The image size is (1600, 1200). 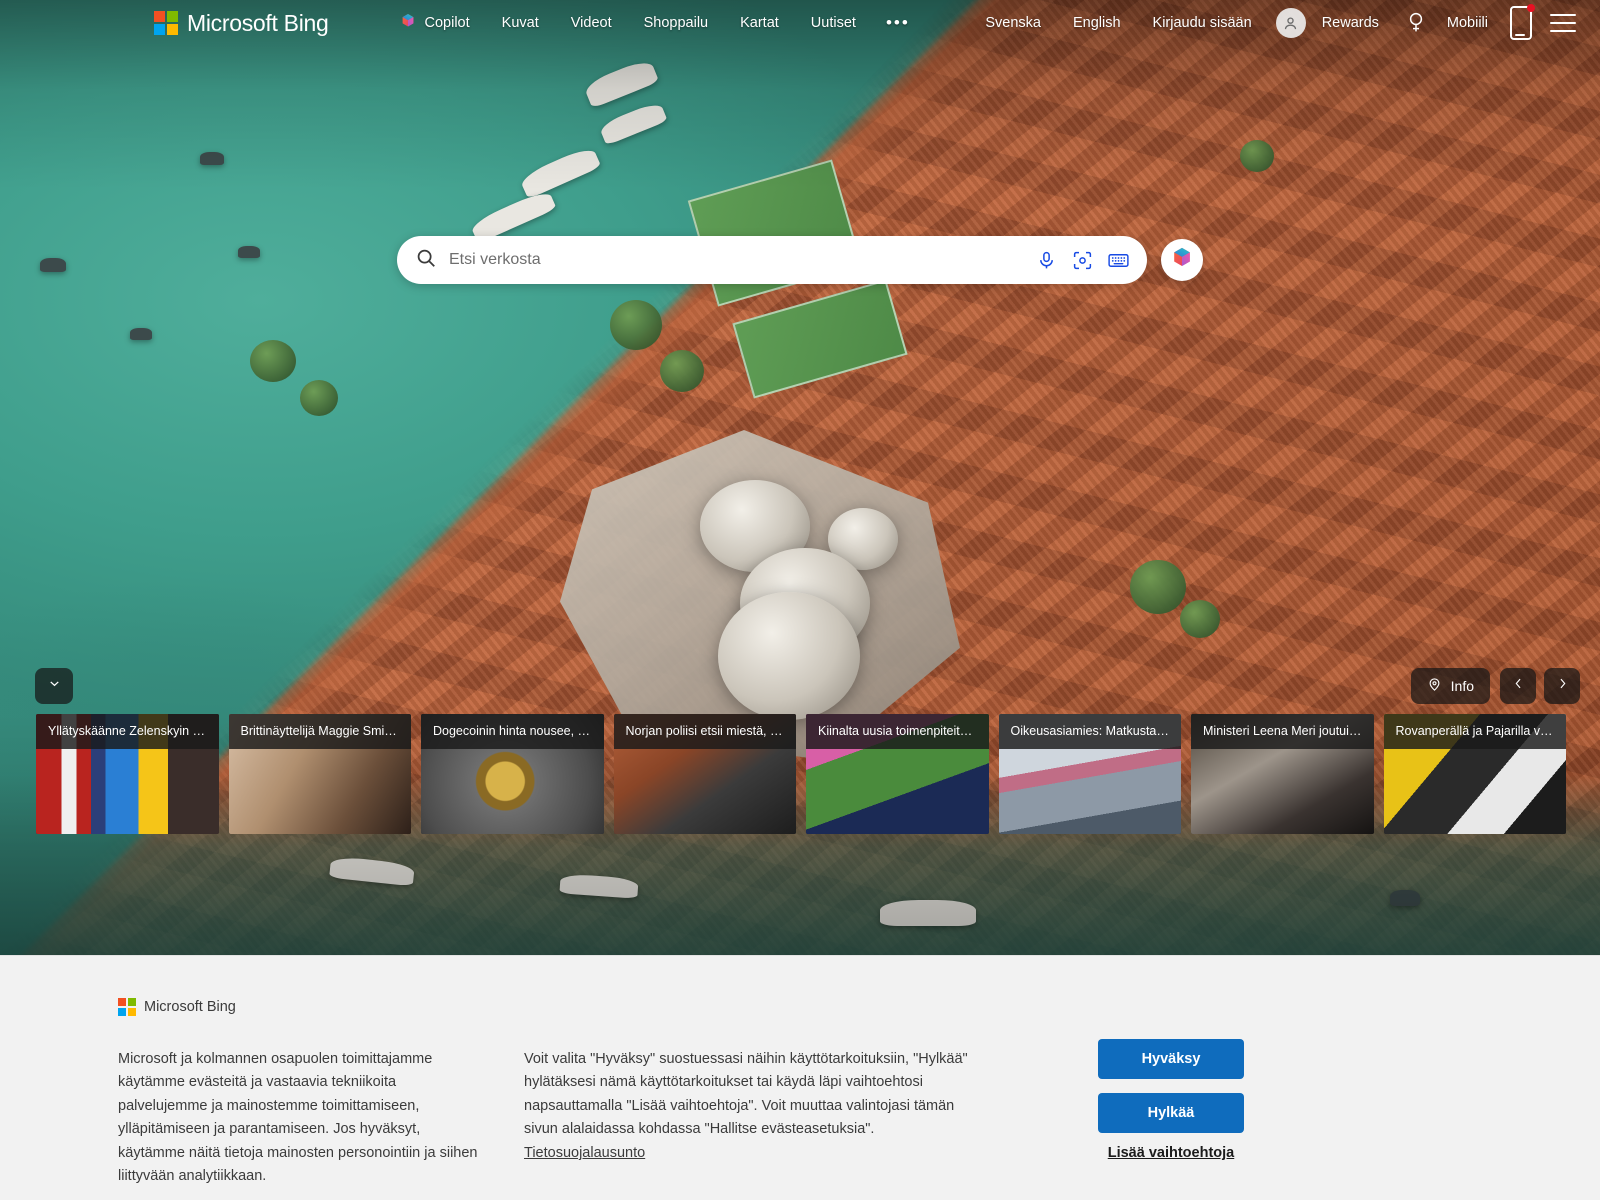 I want to click on nav-item-videot: Videot, so click(x=591, y=23).